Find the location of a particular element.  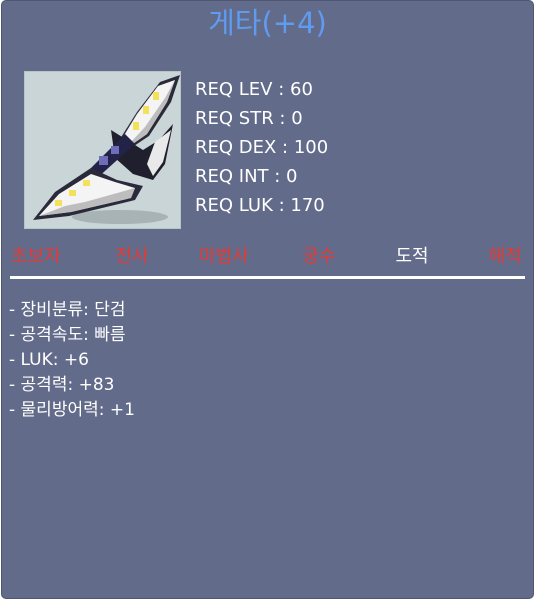

stat-defense: - 물리방어력: +1 is located at coordinates (72, 410).